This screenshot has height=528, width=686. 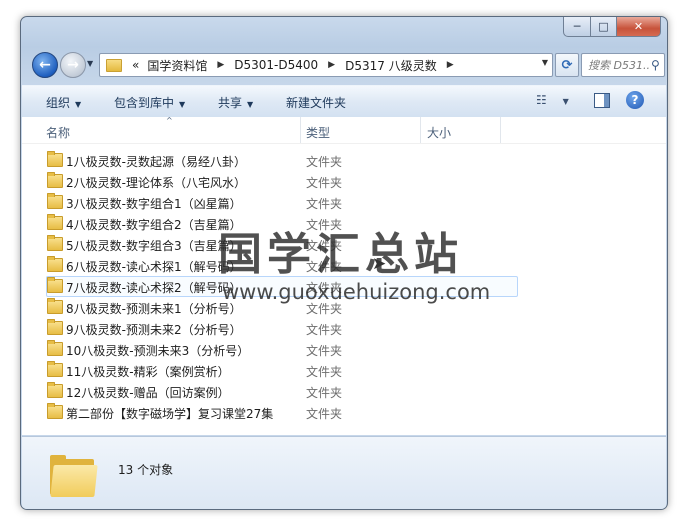 I want to click on search-box: ⚲, so click(x=623, y=65).